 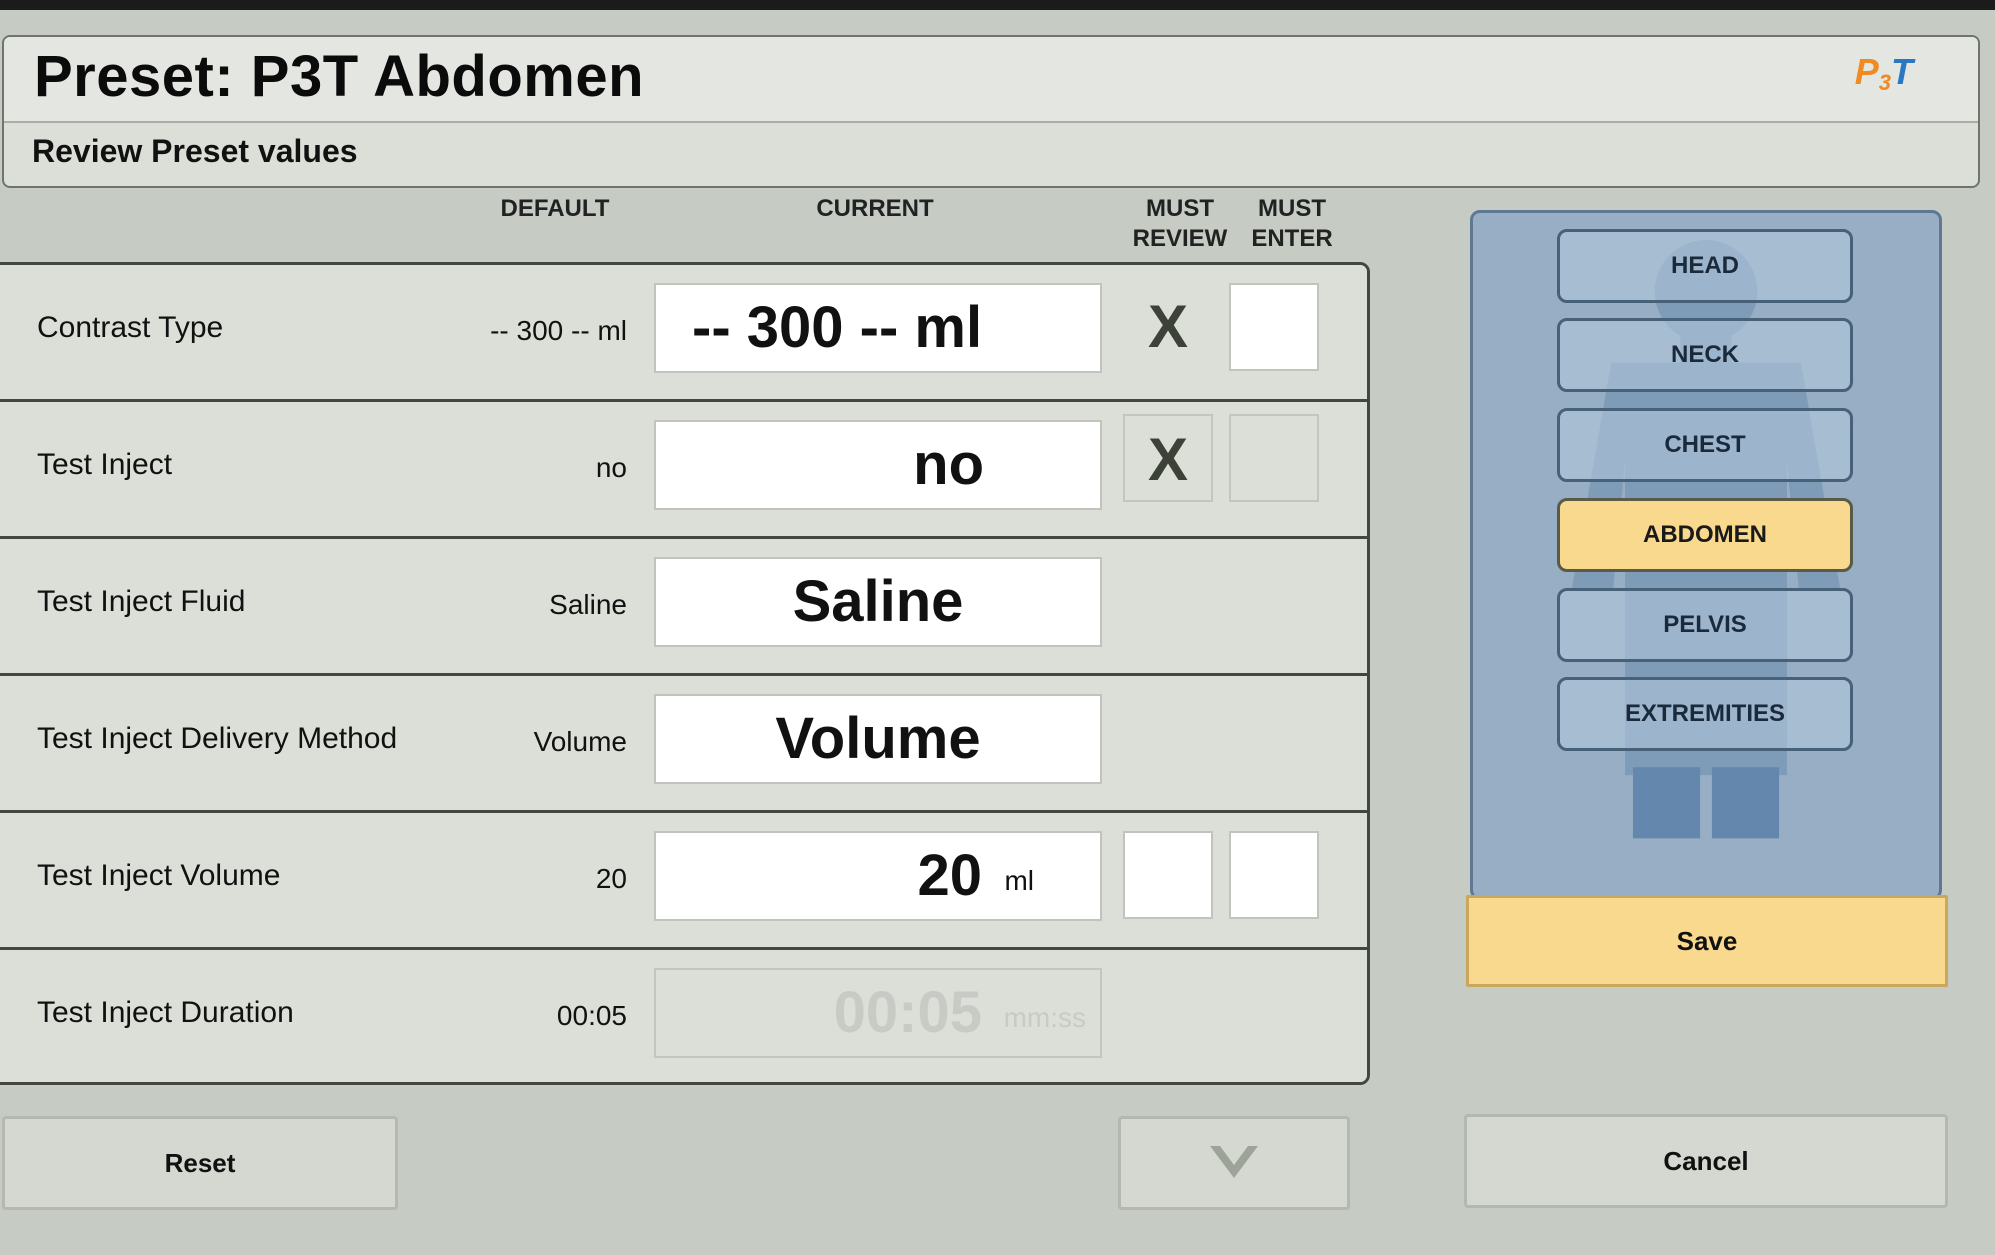 I want to click on row-label: Contrast Type, so click(x=130, y=327).